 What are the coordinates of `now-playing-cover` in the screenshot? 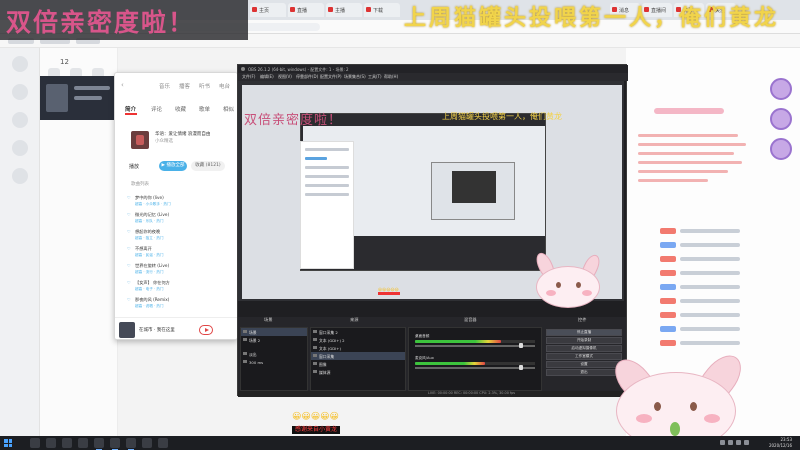 It's located at (127, 330).